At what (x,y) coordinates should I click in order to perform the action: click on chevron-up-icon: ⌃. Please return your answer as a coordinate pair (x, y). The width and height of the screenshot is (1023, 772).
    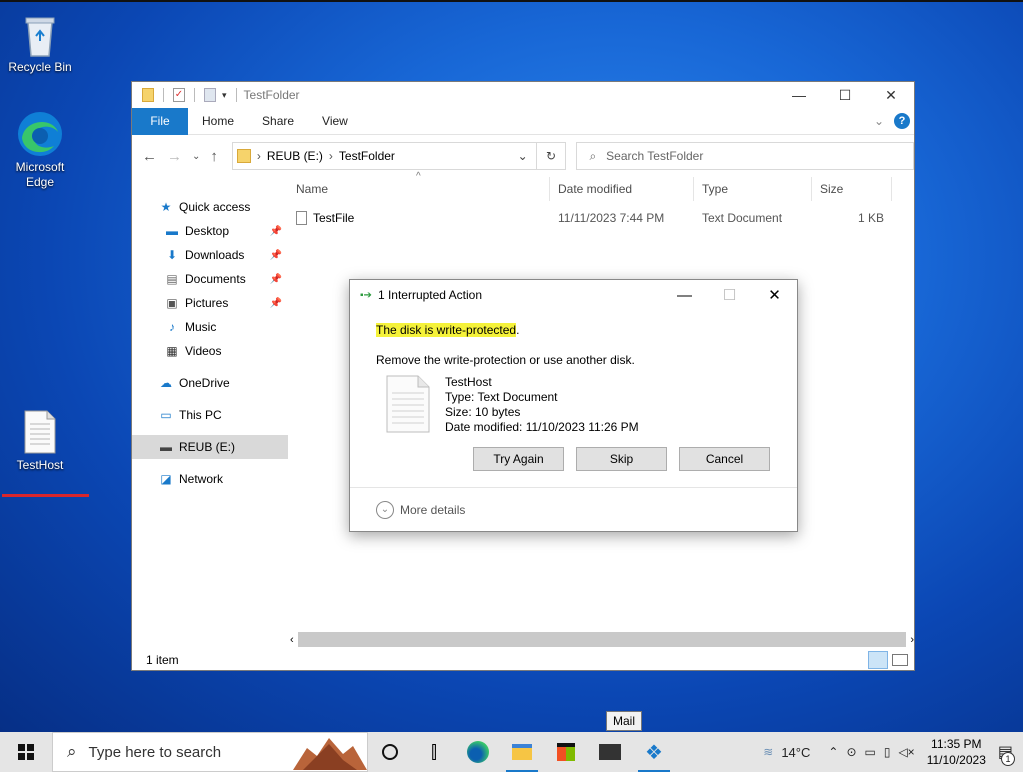
    Looking at the image, I should click on (833, 752).